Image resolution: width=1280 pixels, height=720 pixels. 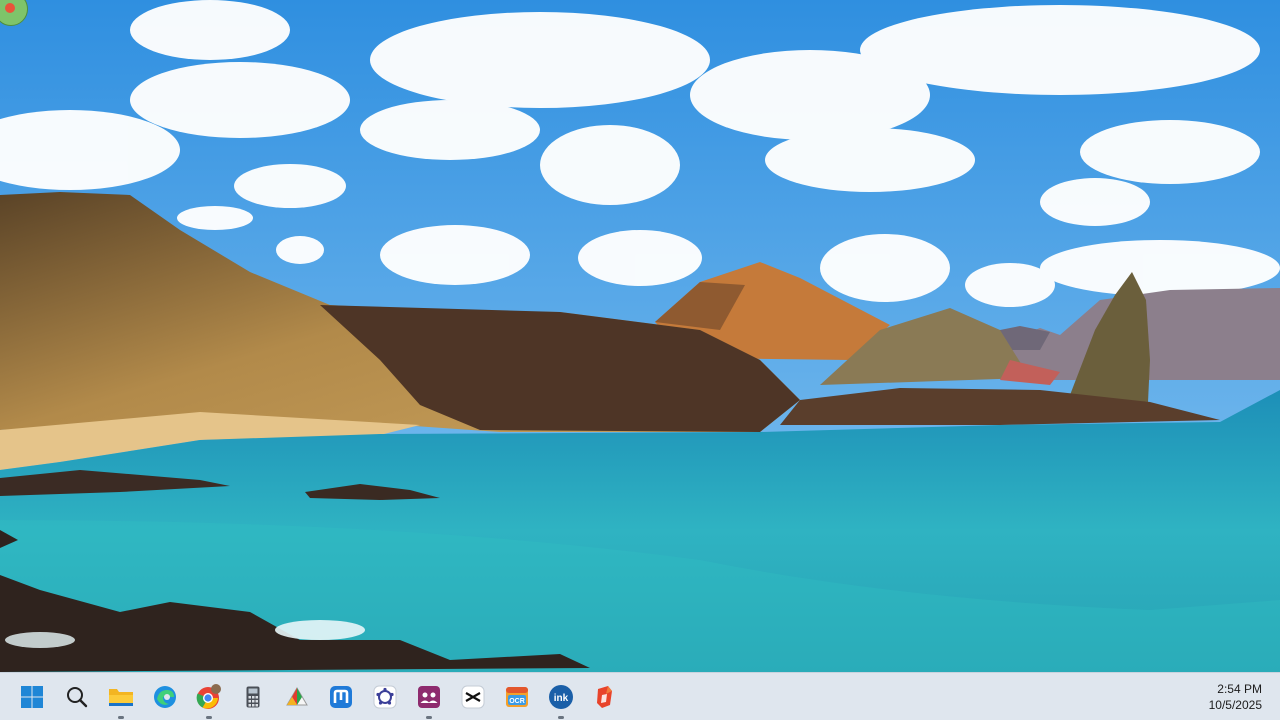 I want to click on app-gear-button, so click(x=385, y=697).